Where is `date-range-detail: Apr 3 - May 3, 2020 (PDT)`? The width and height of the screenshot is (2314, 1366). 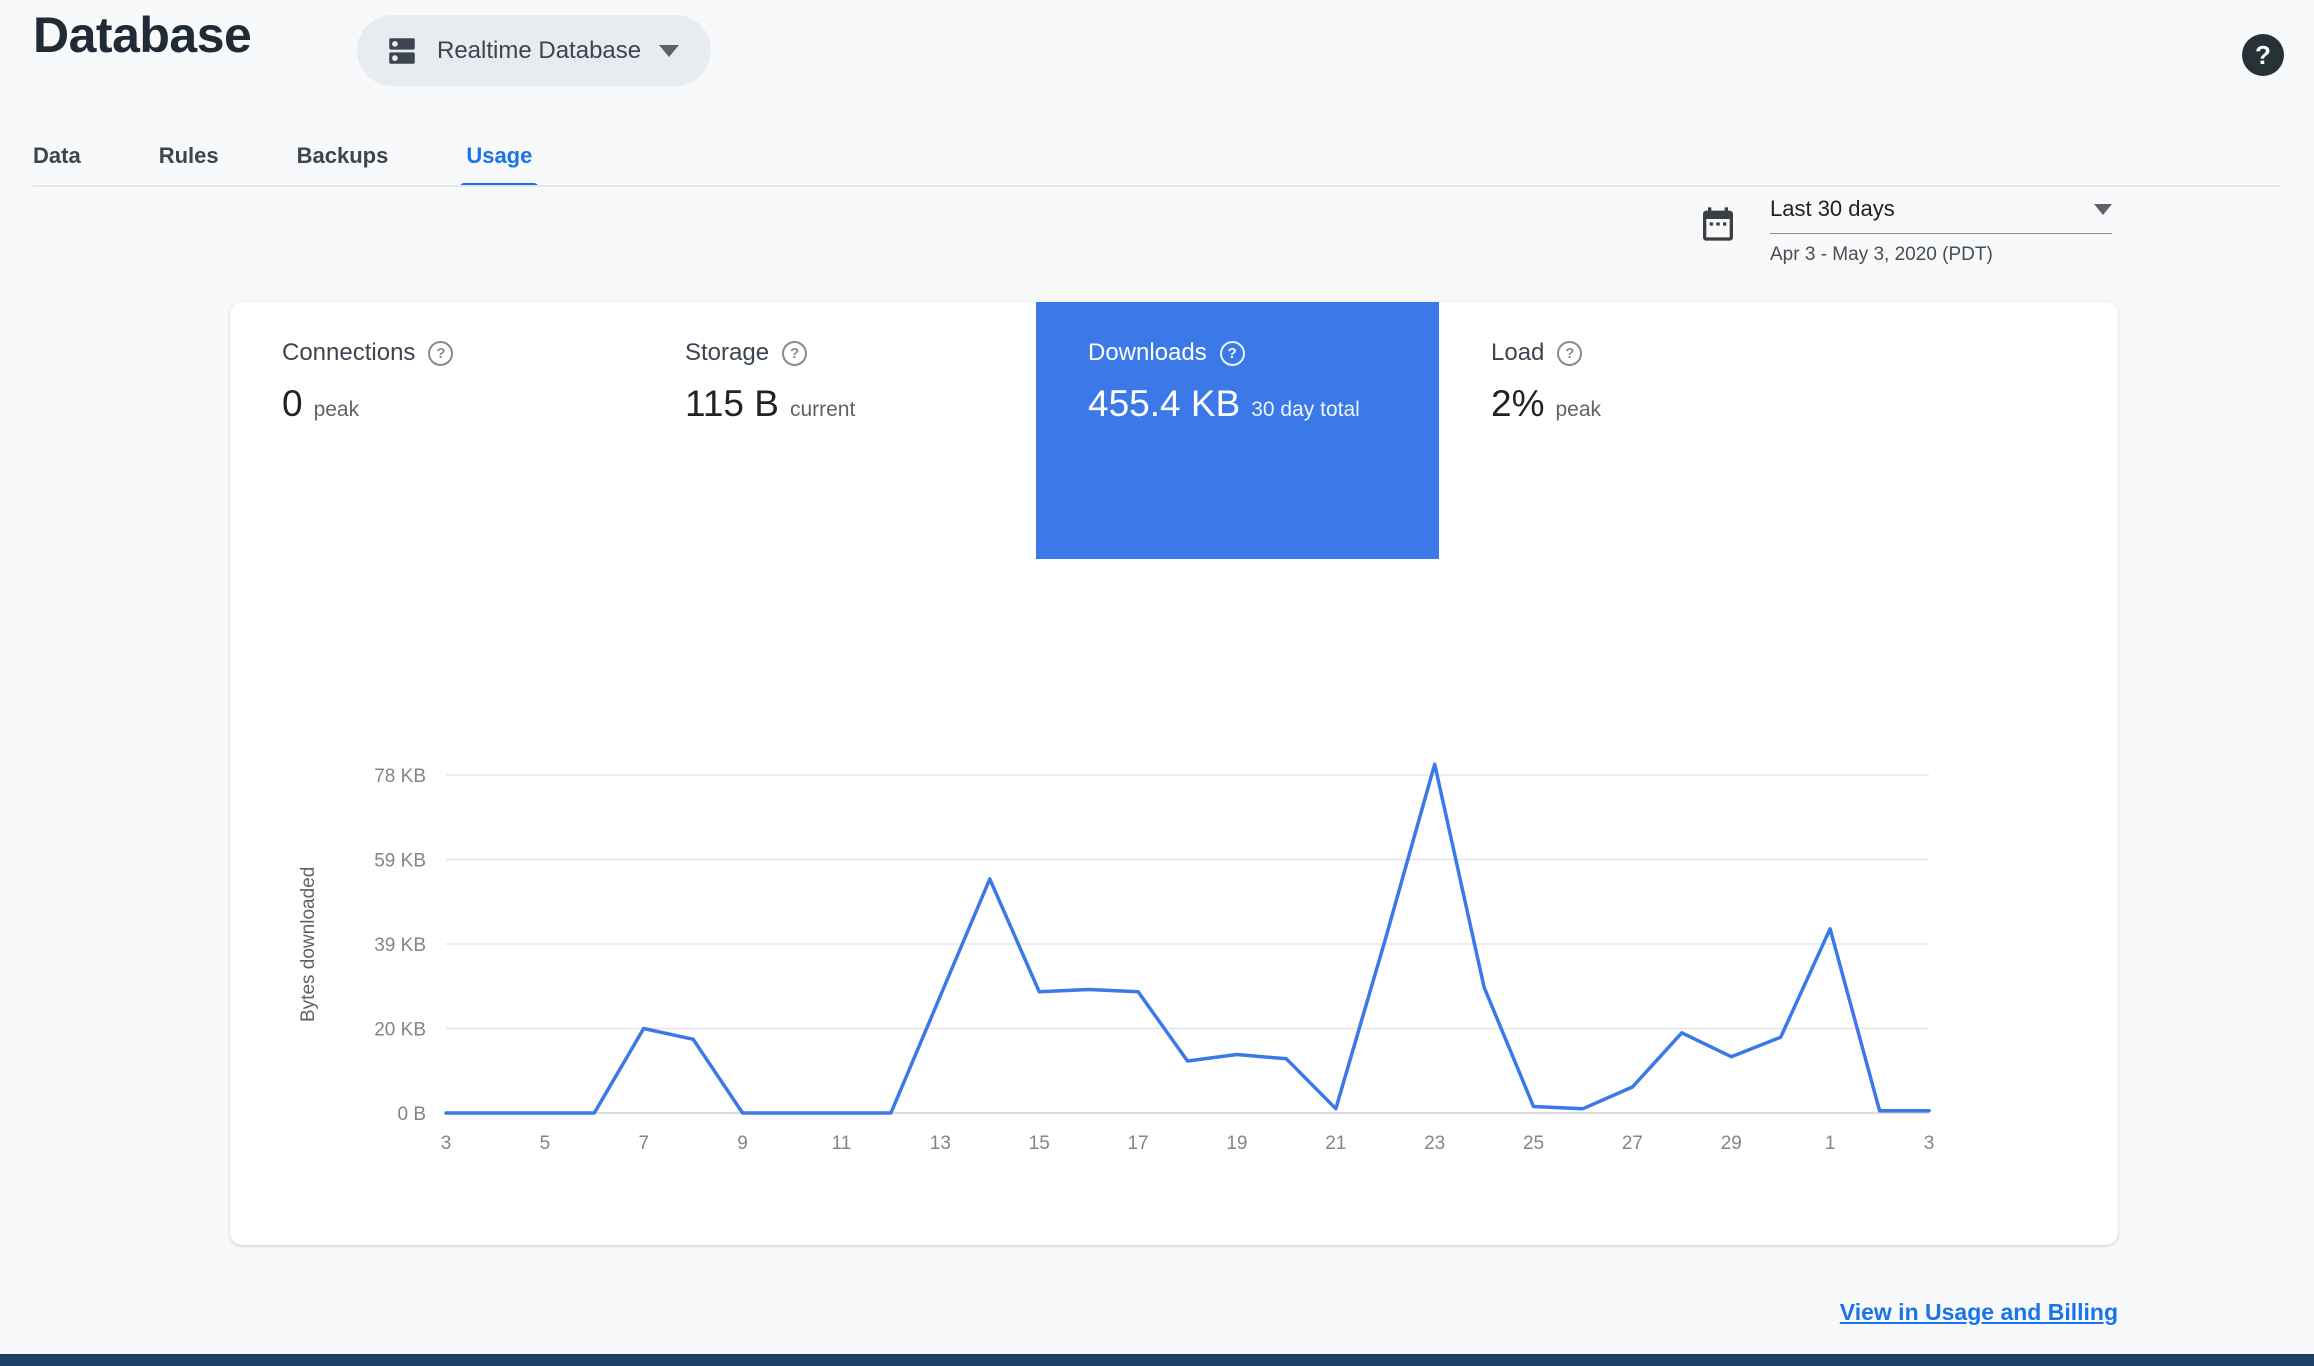
date-range-detail: Apr 3 - May 3, 2020 (PDT) is located at coordinates (1881, 254).